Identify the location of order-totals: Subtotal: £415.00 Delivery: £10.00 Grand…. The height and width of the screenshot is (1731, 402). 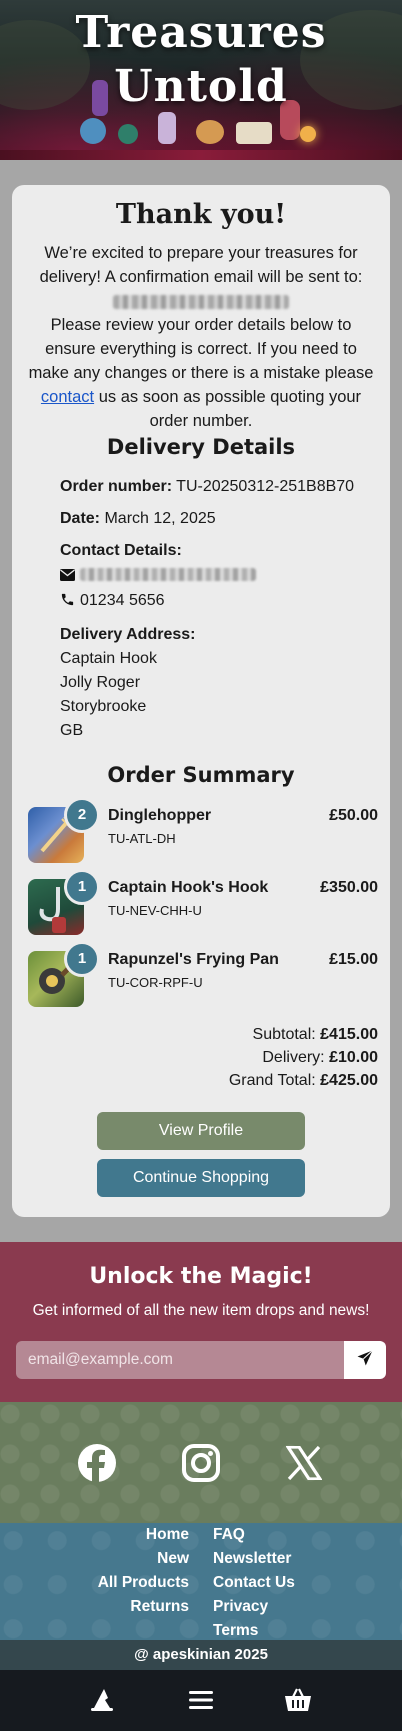
(303, 1057).